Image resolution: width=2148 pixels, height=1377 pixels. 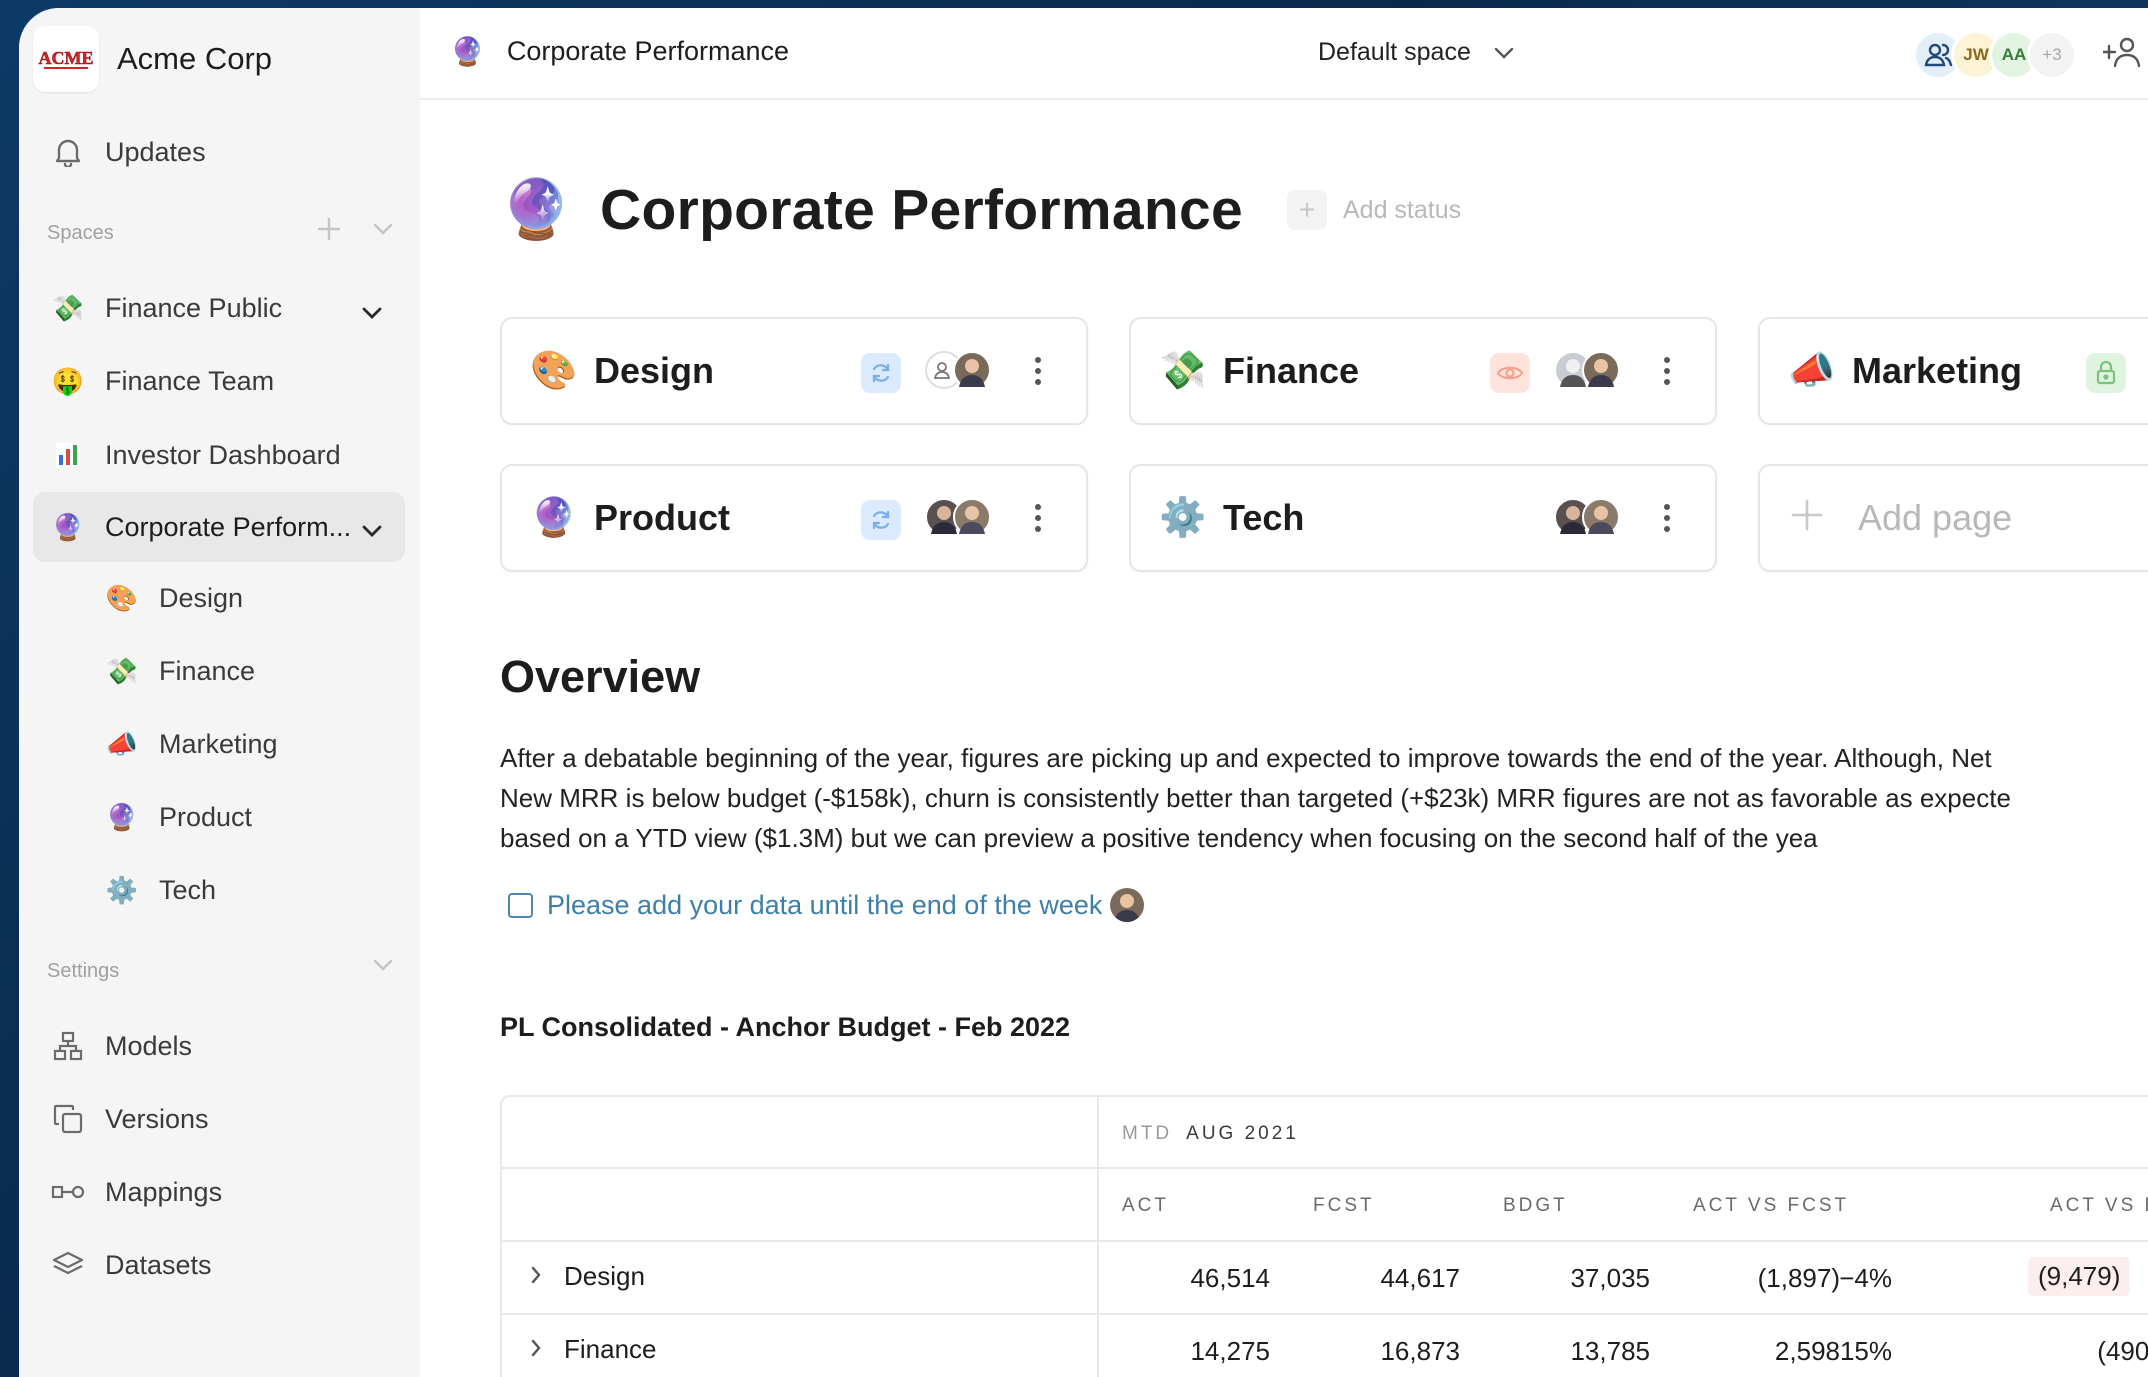 I want to click on avatar, so click(x=1601, y=370).